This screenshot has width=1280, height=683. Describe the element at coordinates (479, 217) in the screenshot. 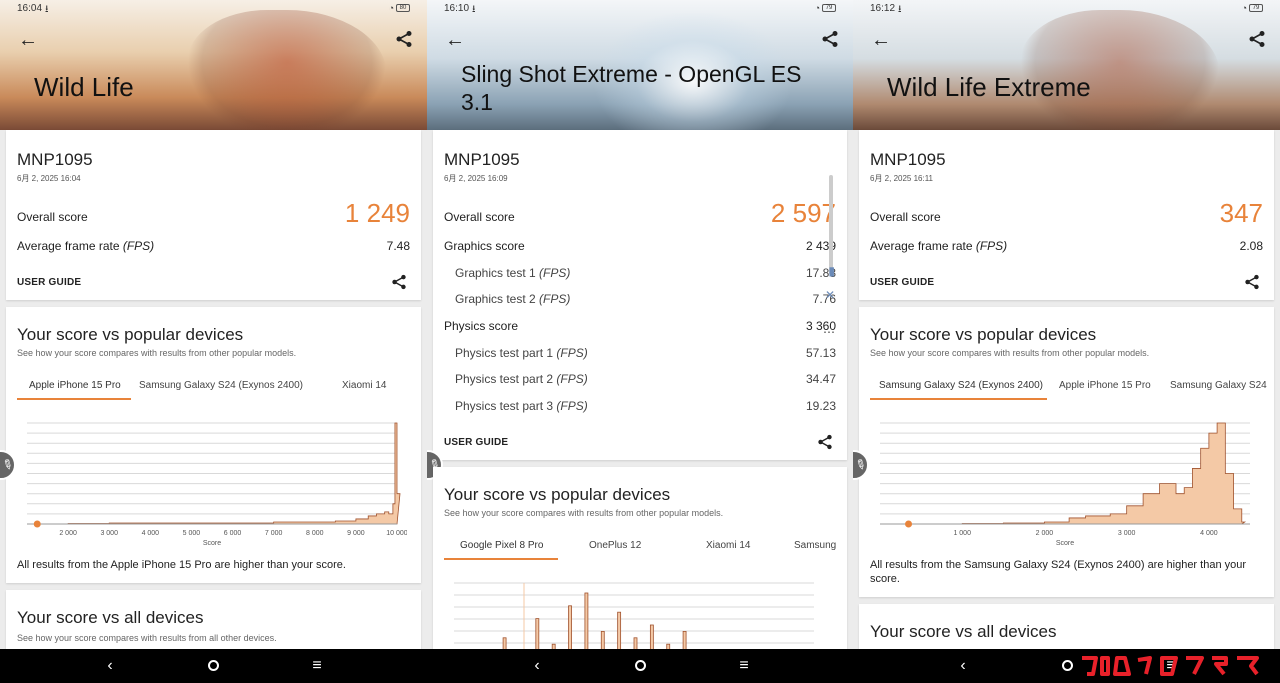

I see `overall-score-label: Overall score` at that location.